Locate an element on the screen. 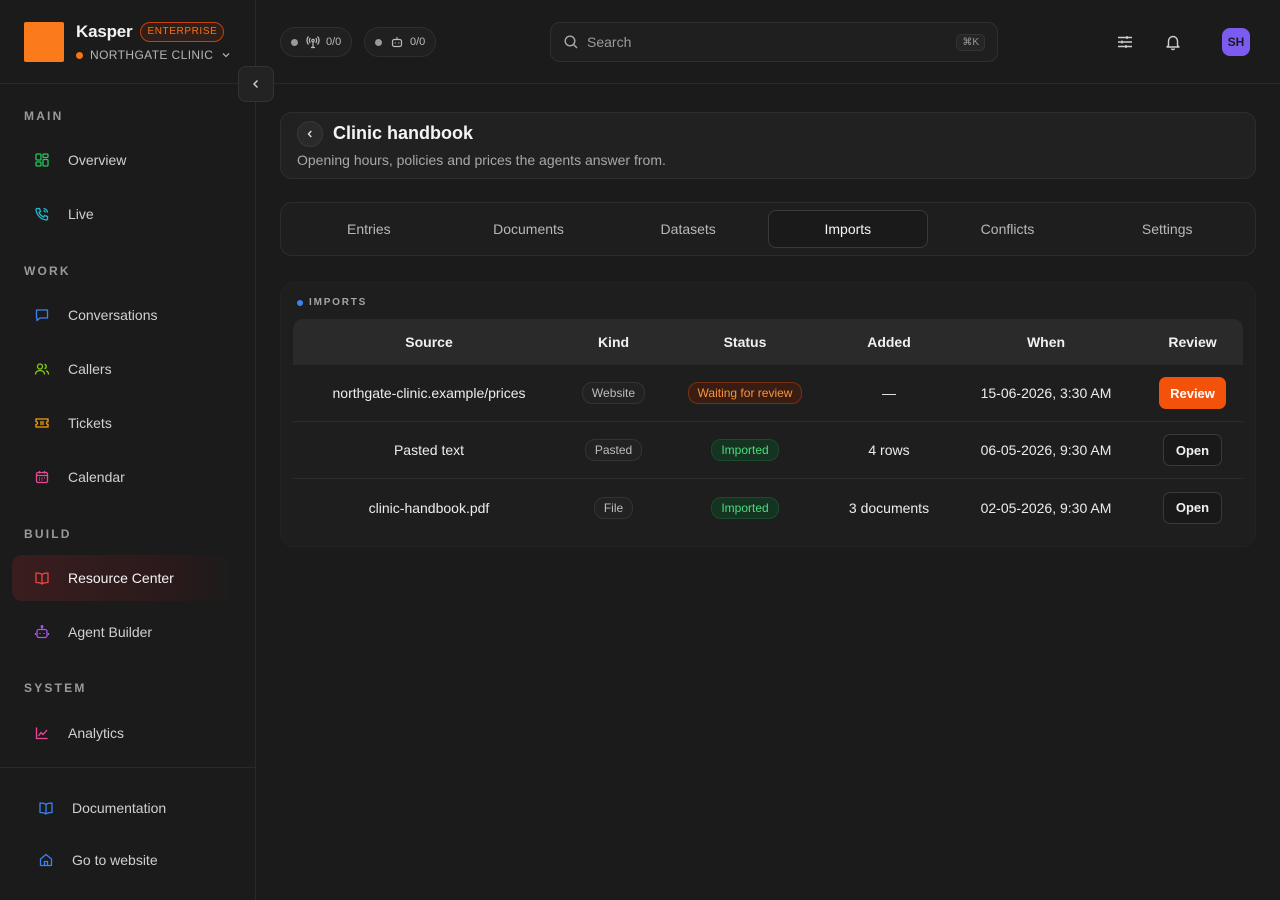  phone-icon is located at coordinates (42, 214).